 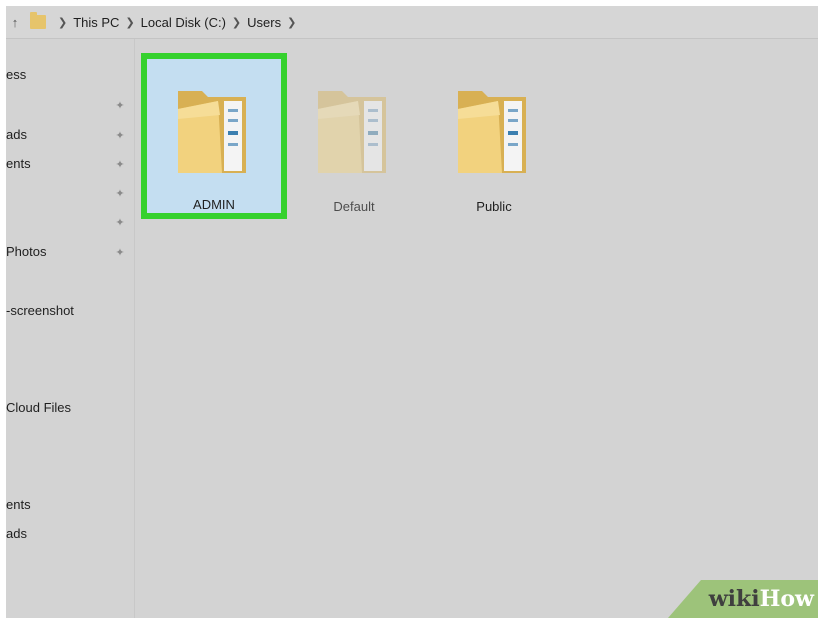 I want to click on nav-item-downloads-2: ads, so click(x=16, y=533).